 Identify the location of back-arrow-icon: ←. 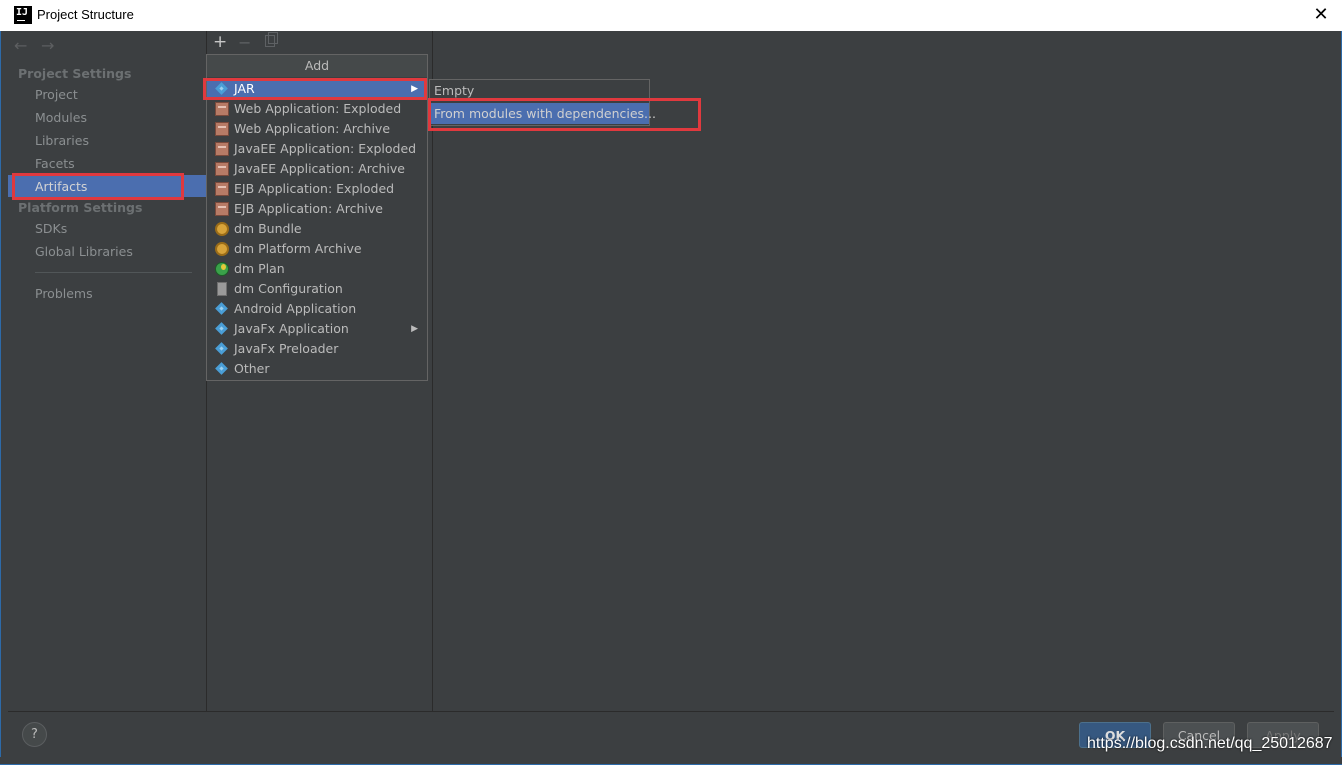
(20, 45).